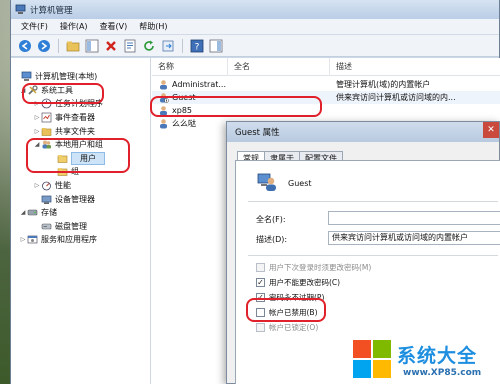 The height and width of the screenshot is (384, 500). Describe the element at coordinates (130, 46) in the screenshot. I see `properties-icon` at that location.